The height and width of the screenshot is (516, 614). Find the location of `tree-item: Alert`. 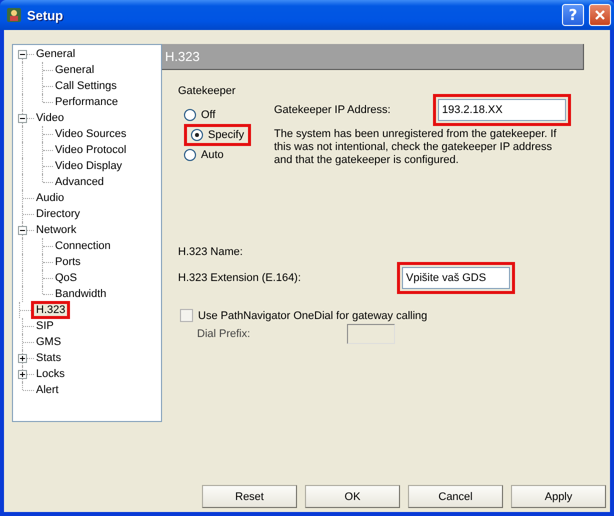

tree-item: Alert is located at coordinates (47, 390).